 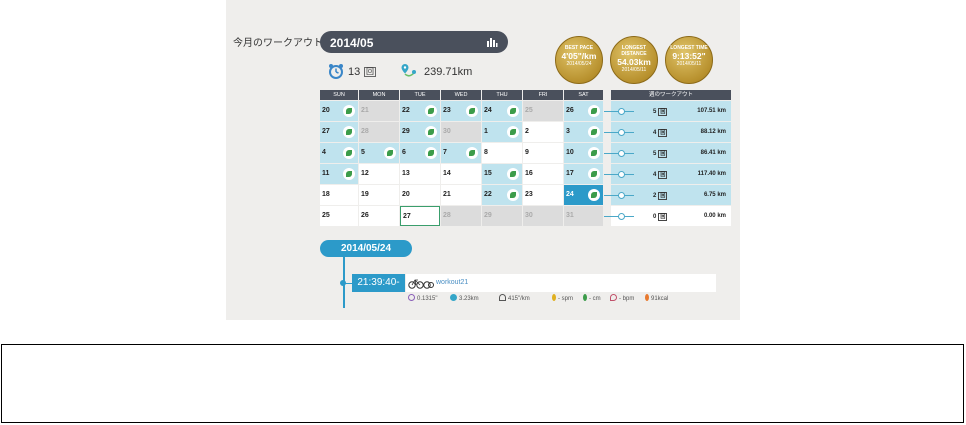 I want to click on day-number: 7, so click(x=445, y=152).